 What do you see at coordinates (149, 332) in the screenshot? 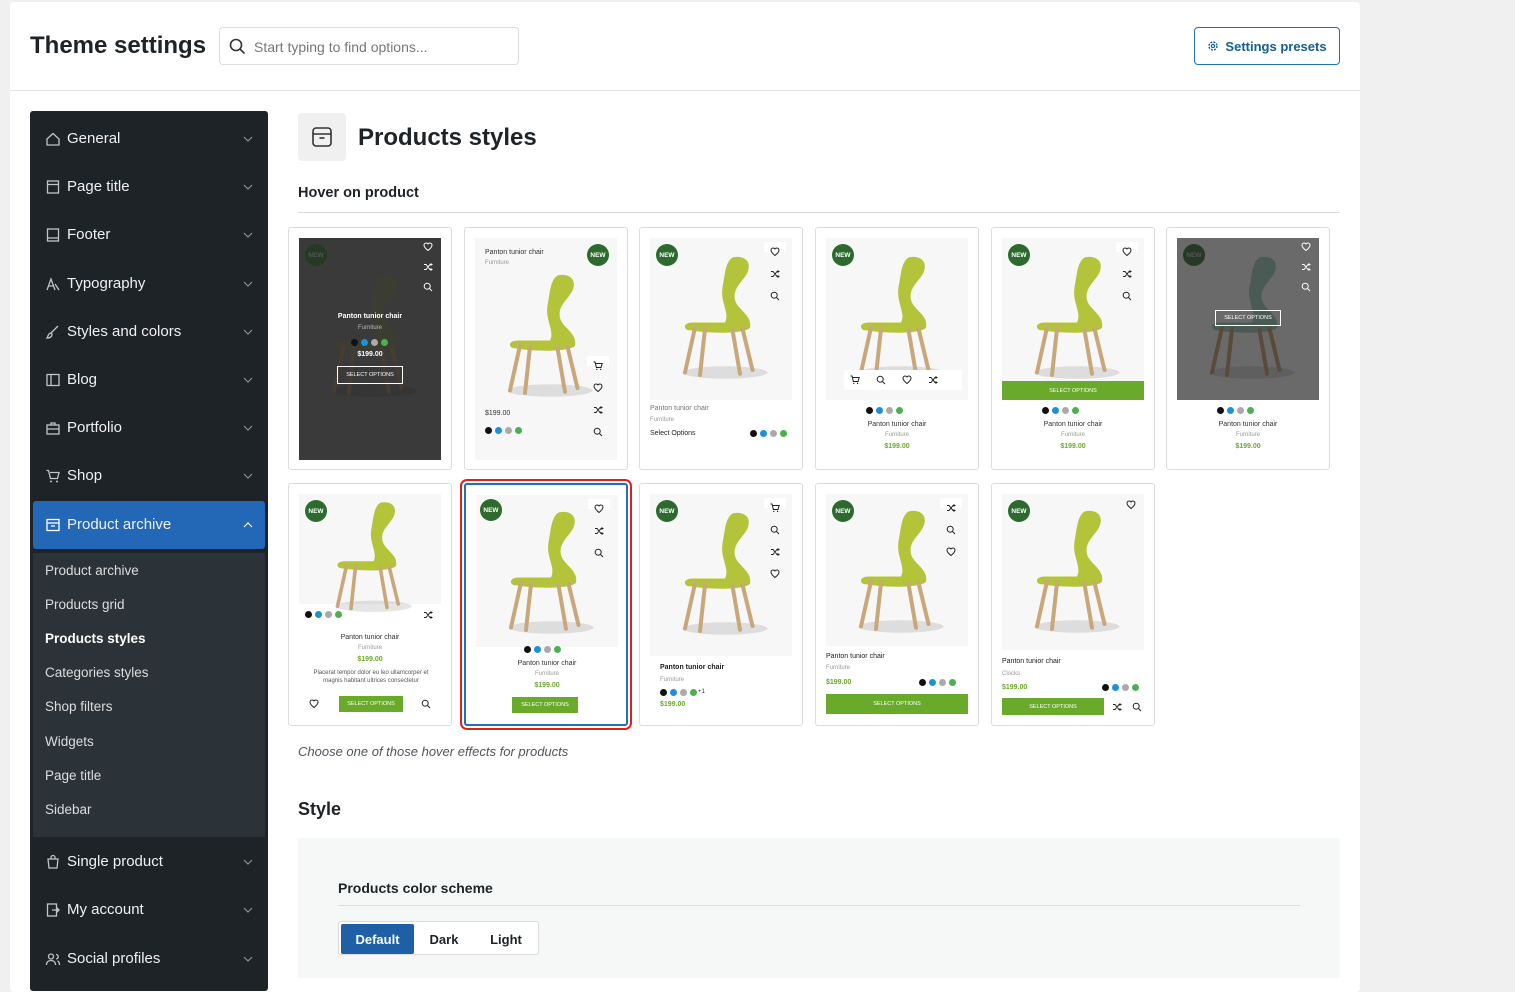
I see `sidebar-item-styles-and-colors: Styles and colors` at bounding box center [149, 332].